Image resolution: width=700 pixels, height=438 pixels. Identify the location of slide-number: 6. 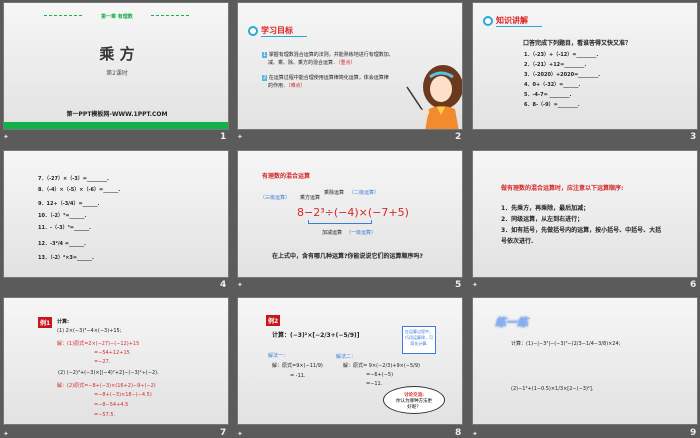
(693, 285).